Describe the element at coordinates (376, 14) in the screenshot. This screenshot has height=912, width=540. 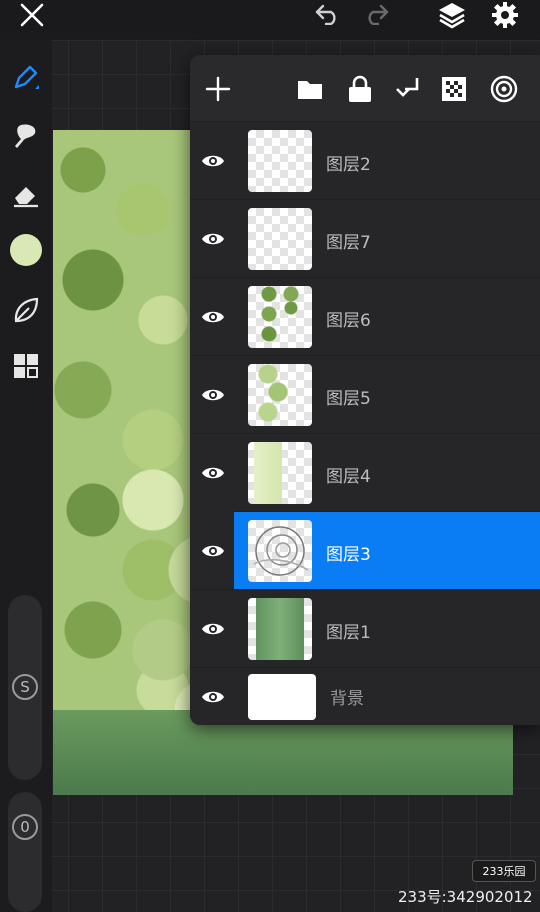
I see `redo-icon` at that location.